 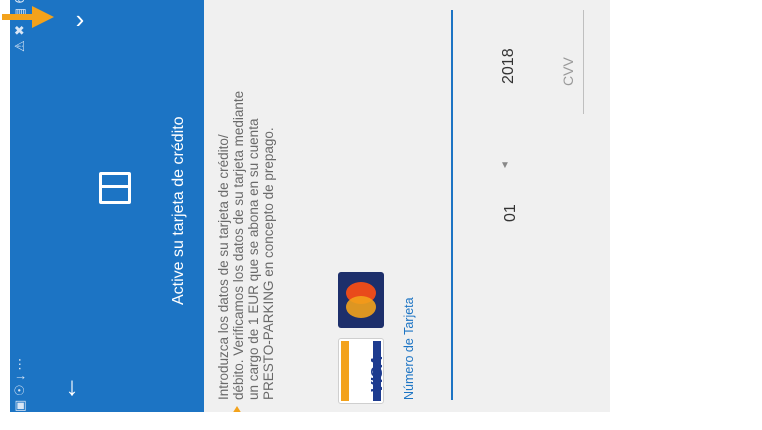 What do you see at coordinates (28, 17) in the screenshot?
I see `annotation-arrow-right-icon` at bounding box center [28, 17].